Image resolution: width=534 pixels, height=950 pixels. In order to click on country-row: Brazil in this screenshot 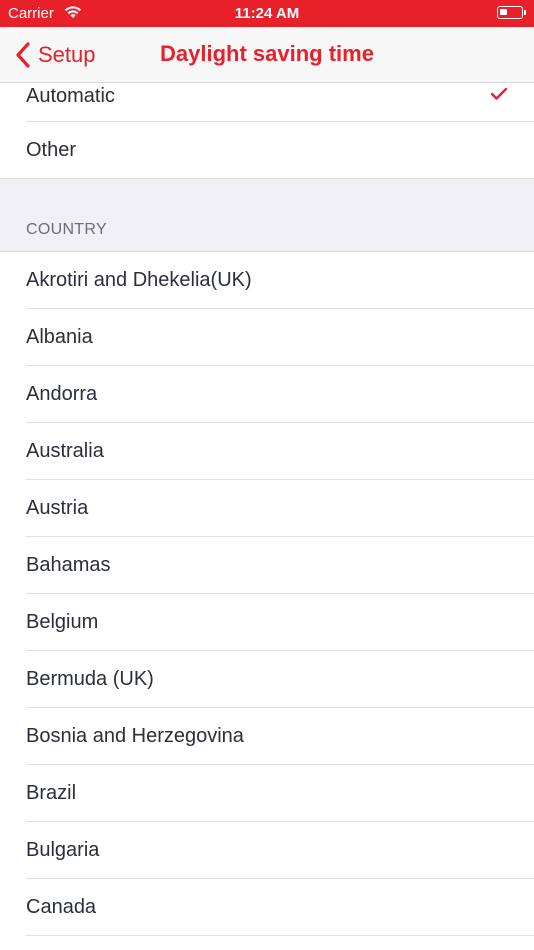, I will do `click(267, 793)`.